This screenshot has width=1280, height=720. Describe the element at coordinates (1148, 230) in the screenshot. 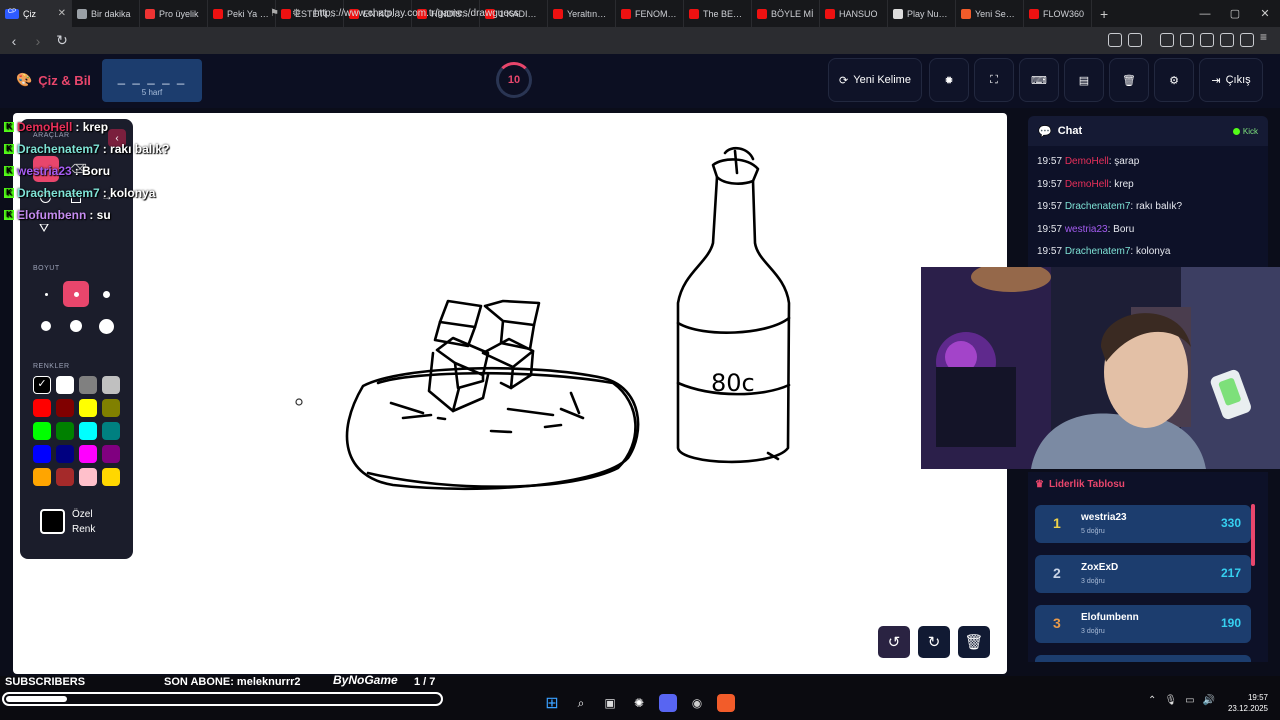

I see `chat-message: 19:57 westria23: Boru` at that location.